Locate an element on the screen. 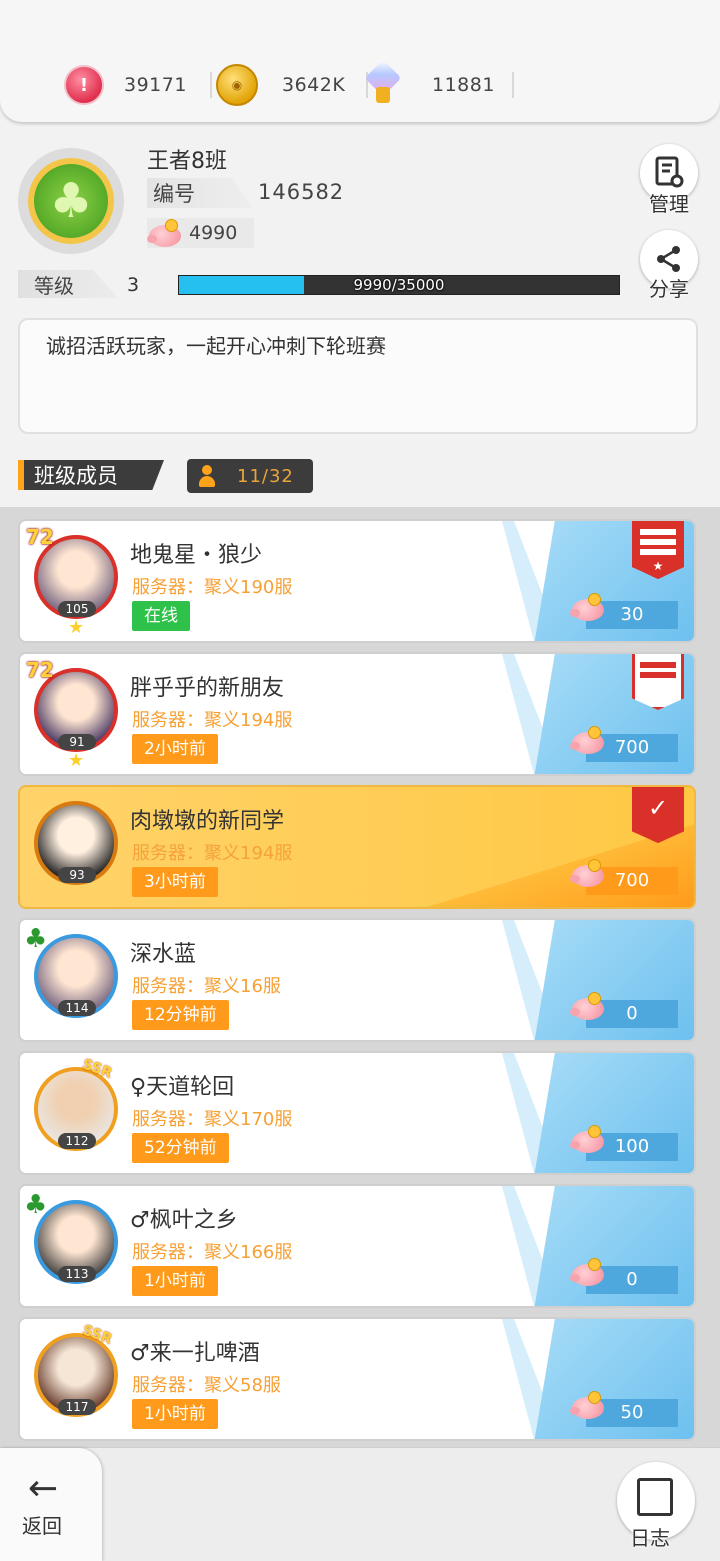 The image size is (720, 1561). member-status: 12分钟前 is located at coordinates (180, 1015).